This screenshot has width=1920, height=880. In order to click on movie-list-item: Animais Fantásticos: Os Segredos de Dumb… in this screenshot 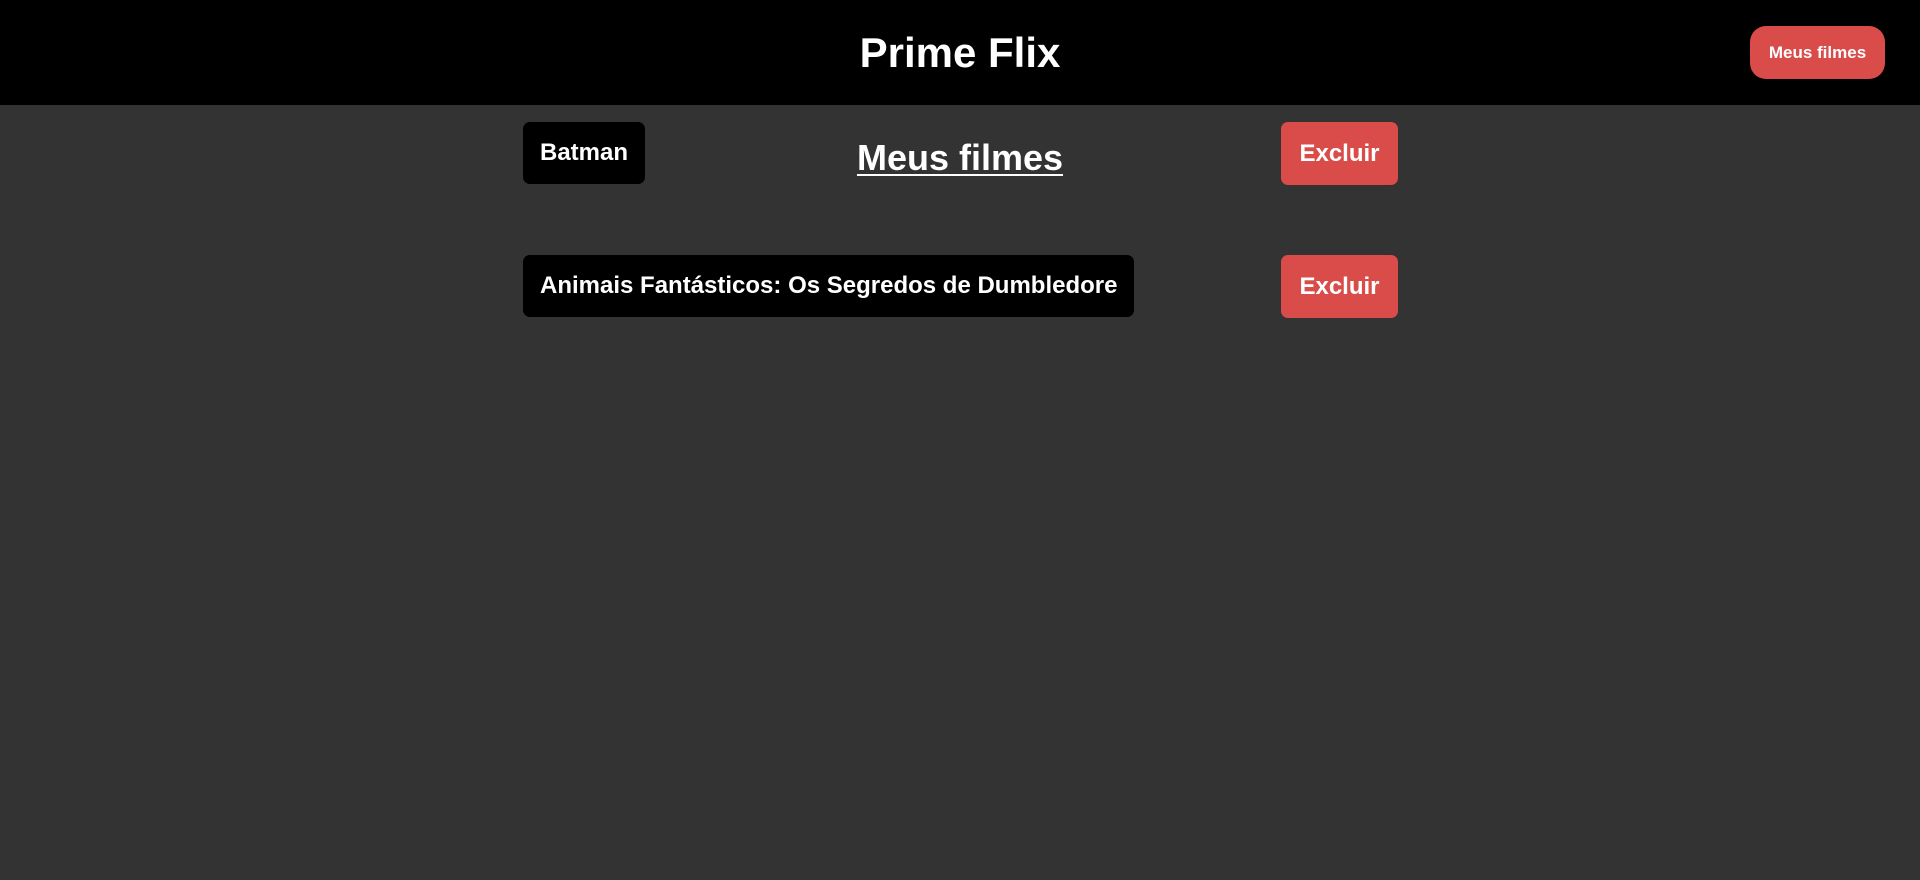, I will do `click(960, 286)`.